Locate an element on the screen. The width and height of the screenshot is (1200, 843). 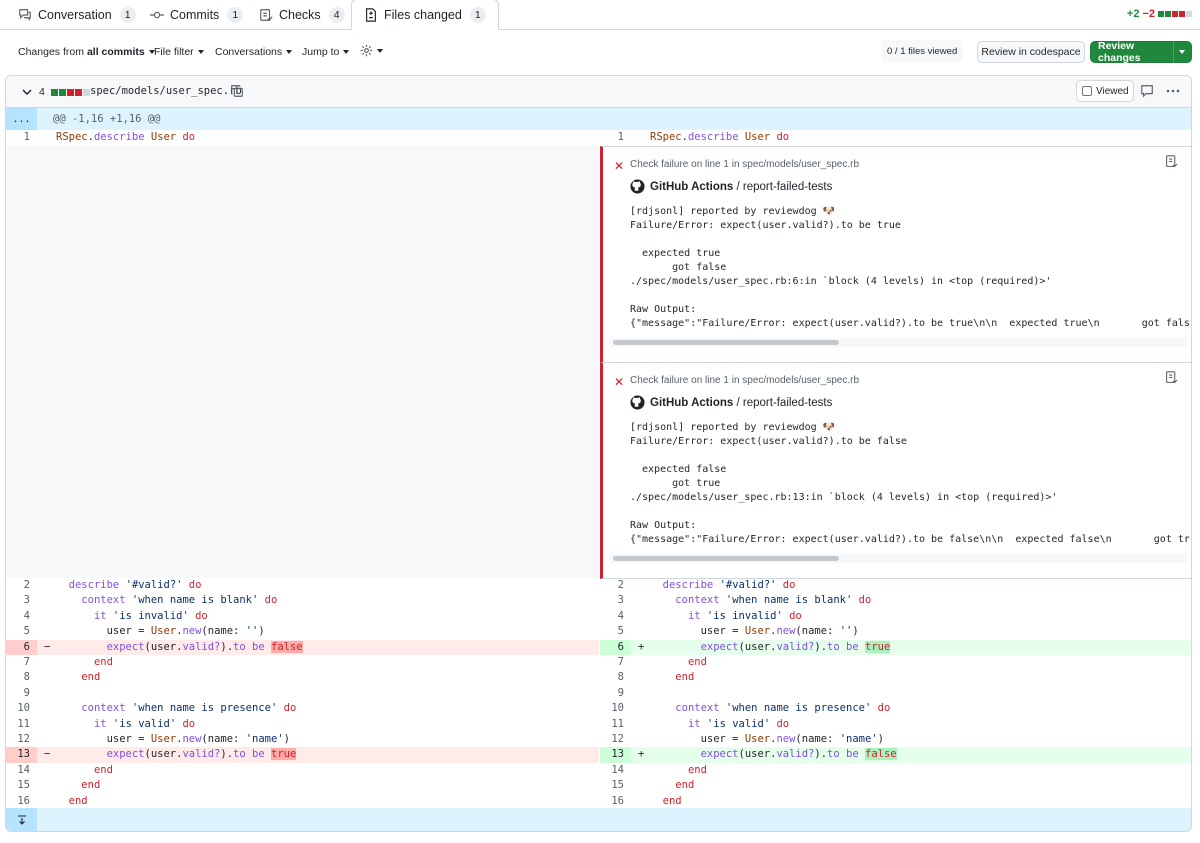
annotation-line: expected false is located at coordinates (678, 469).